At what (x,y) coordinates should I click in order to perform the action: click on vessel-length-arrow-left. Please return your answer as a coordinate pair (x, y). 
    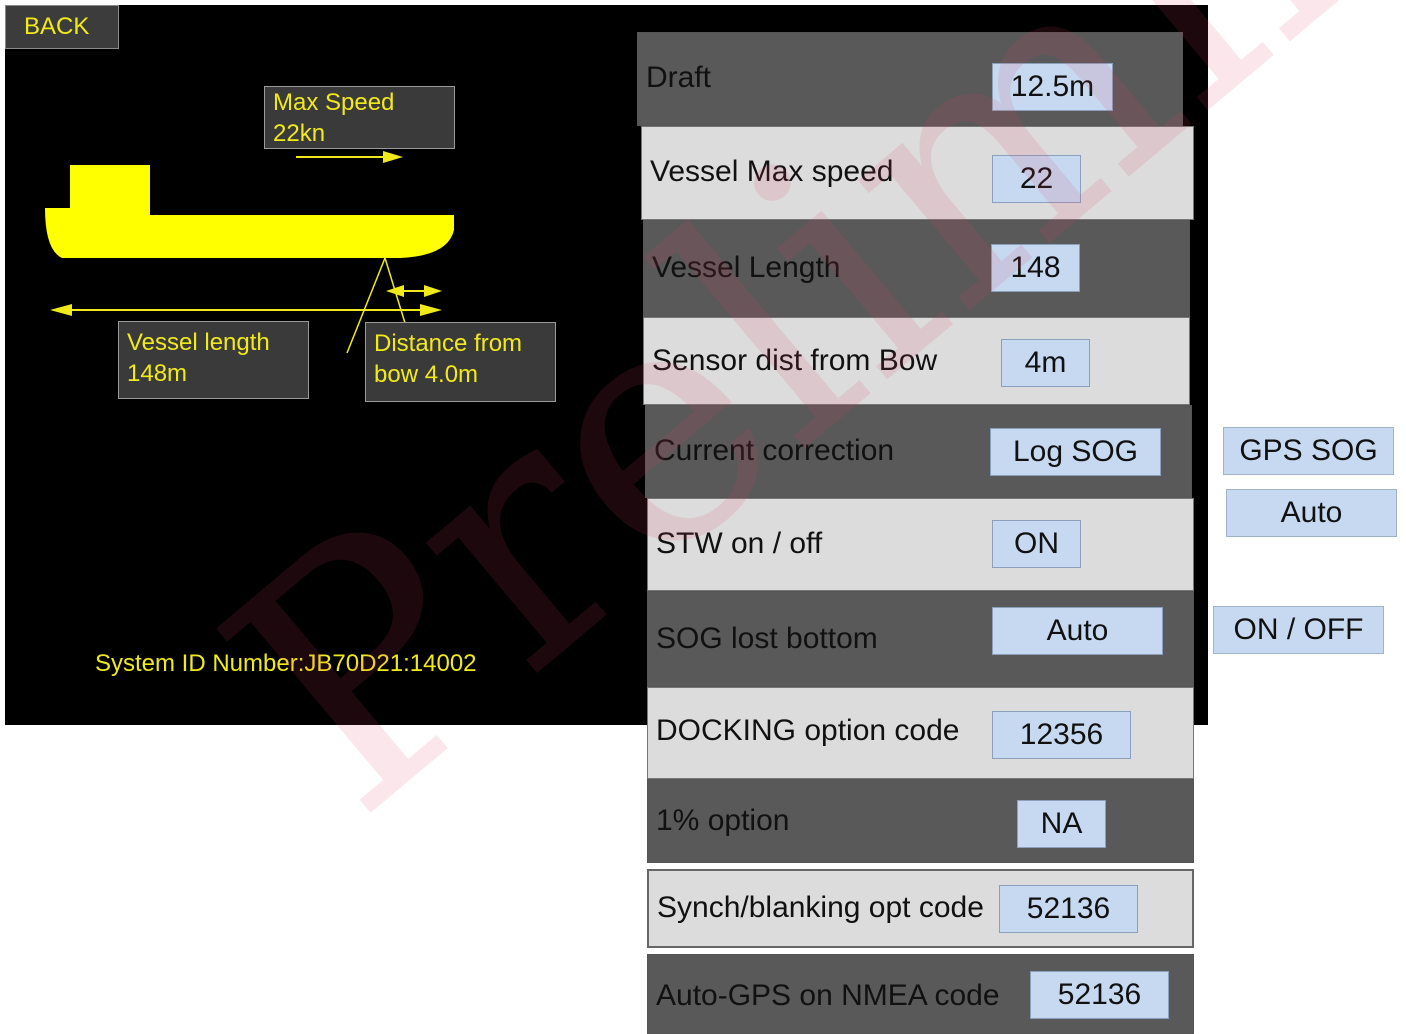
    Looking at the image, I should click on (61, 310).